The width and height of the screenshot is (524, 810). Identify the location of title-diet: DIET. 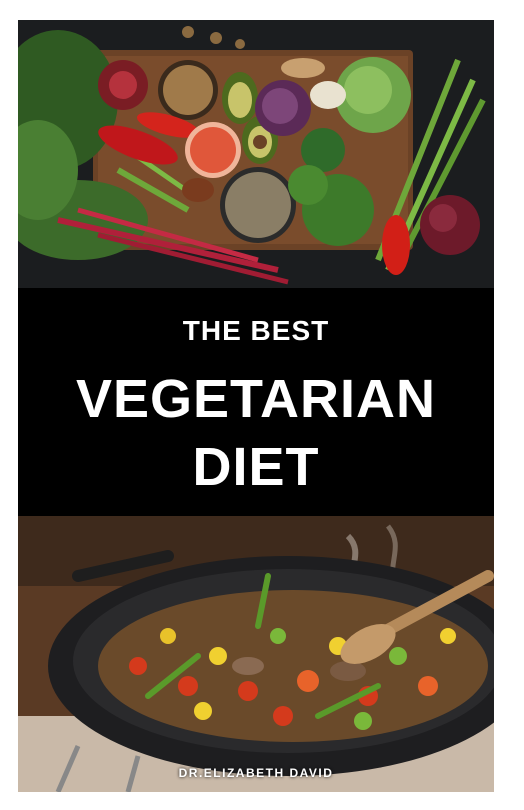
(256, 467).